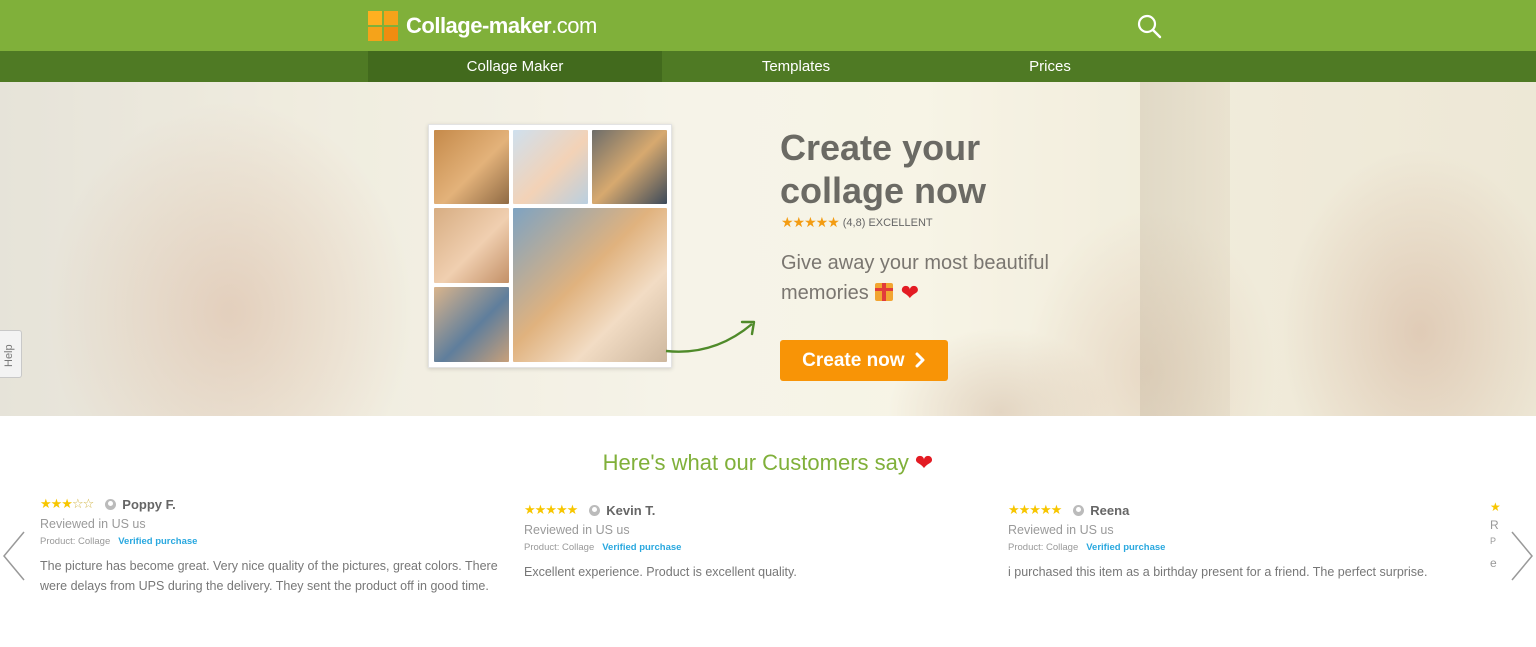  Describe the element at coordinates (1050, 66) in the screenshot. I see `nav-prices: Prices` at that location.